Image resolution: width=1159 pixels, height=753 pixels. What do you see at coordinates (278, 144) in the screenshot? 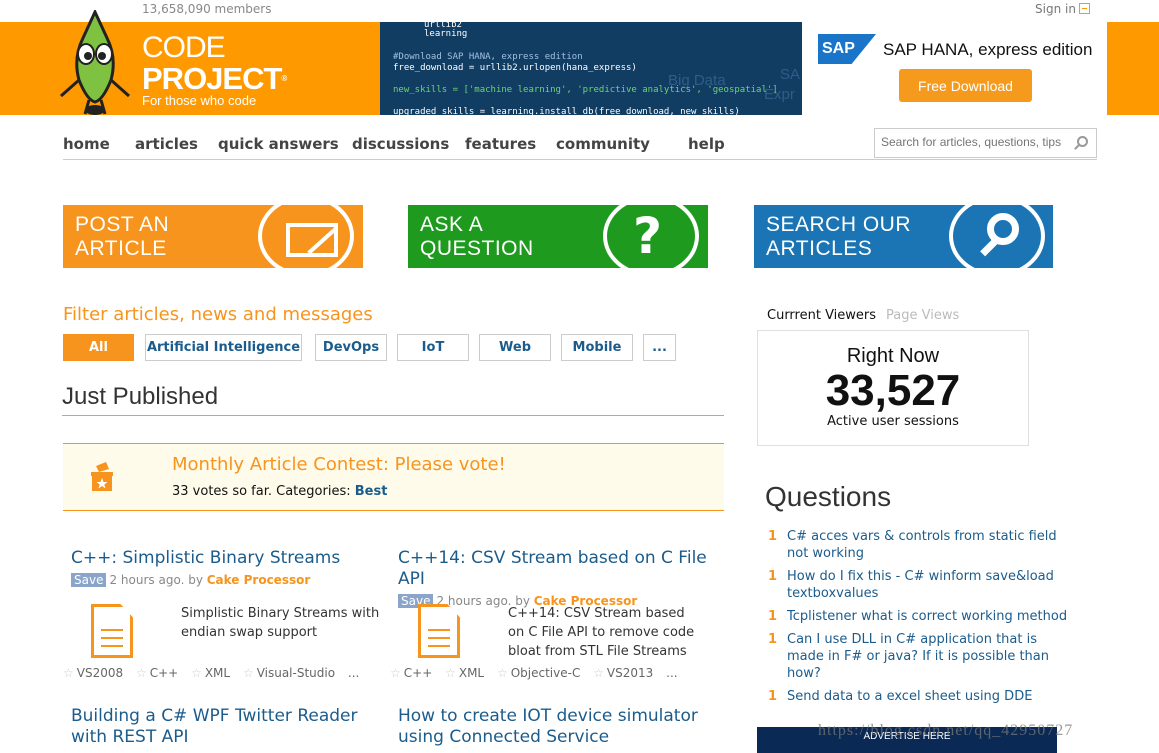
I see `nav-quick-answers: quick answers` at bounding box center [278, 144].